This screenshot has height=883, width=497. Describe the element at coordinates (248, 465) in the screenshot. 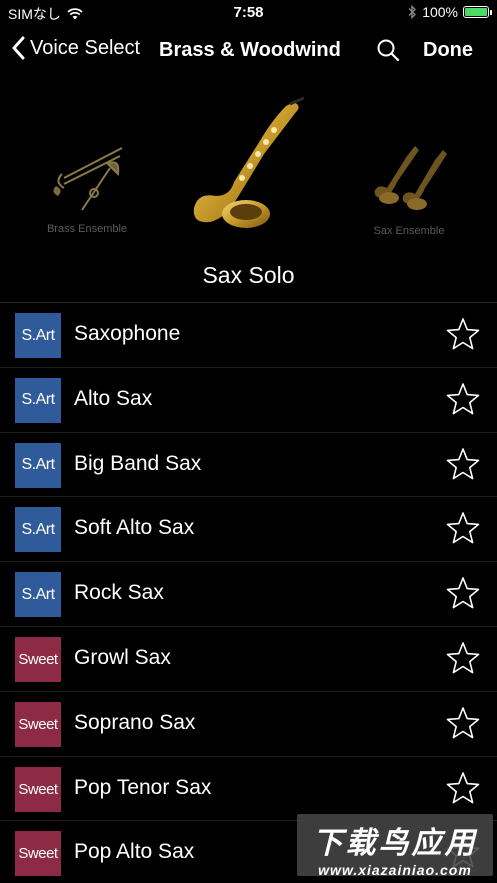

I see `list-item: S.Art Big Band Sax` at that location.